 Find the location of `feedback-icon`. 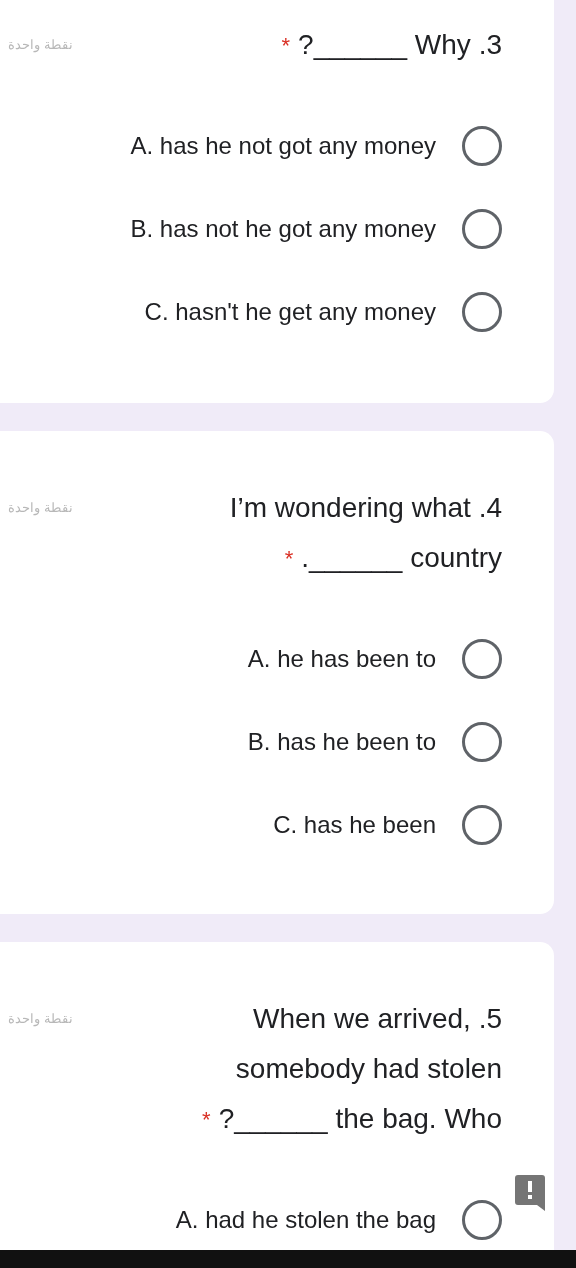

feedback-icon is located at coordinates (530, 1193).